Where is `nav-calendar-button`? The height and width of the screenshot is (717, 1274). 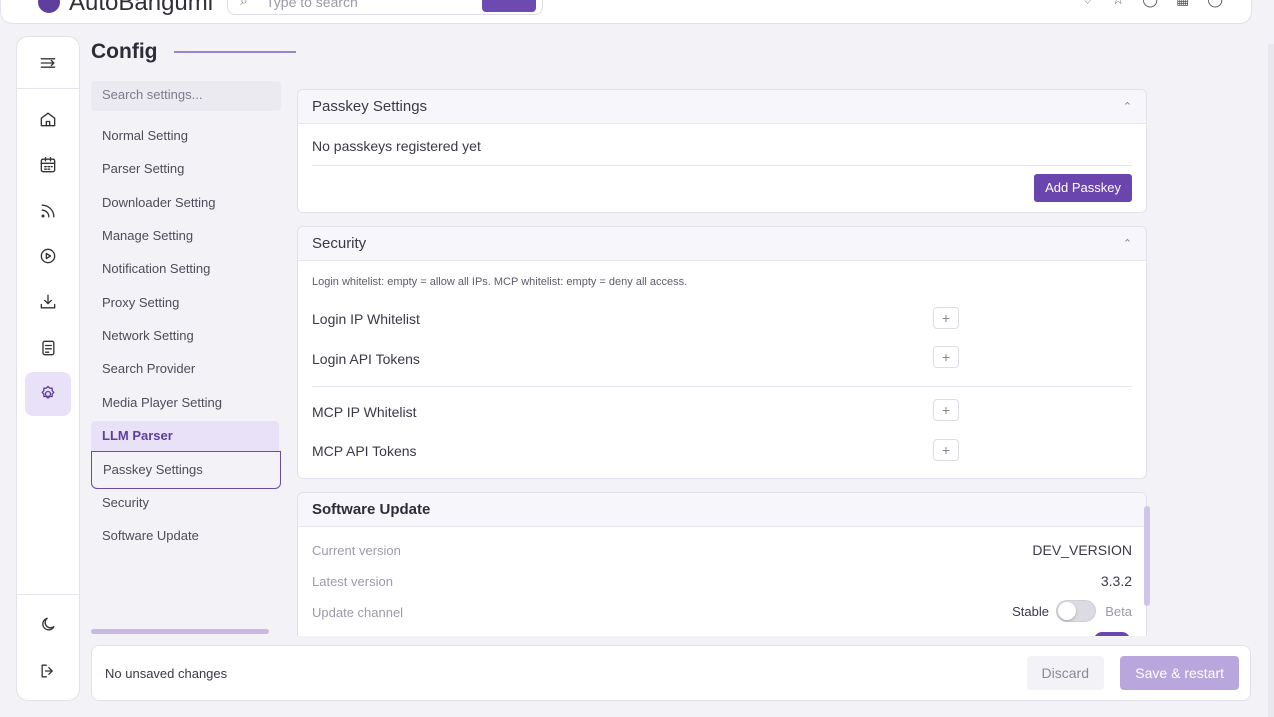 nav-calendar-button is located at coordinates (48, 165).